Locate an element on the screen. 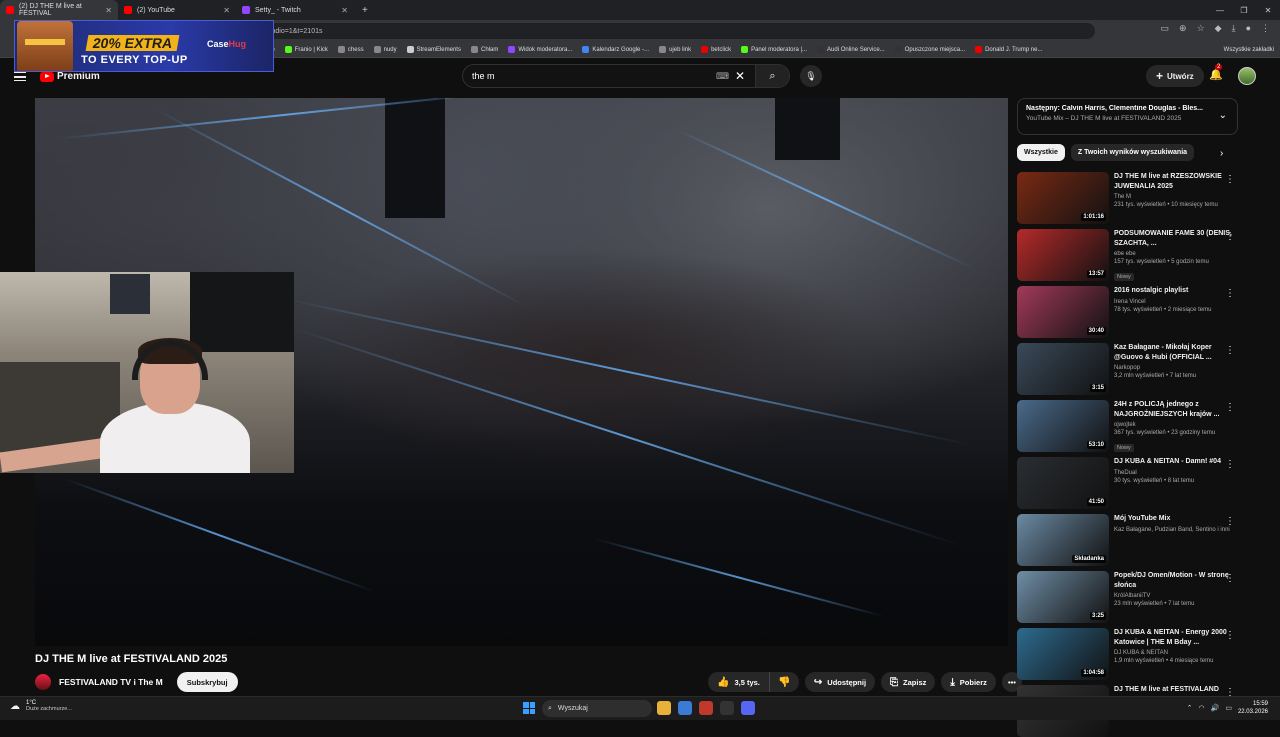 The image size is (1280, 737). close-window-icon: ✕ is located at coordinates (1268, 10).